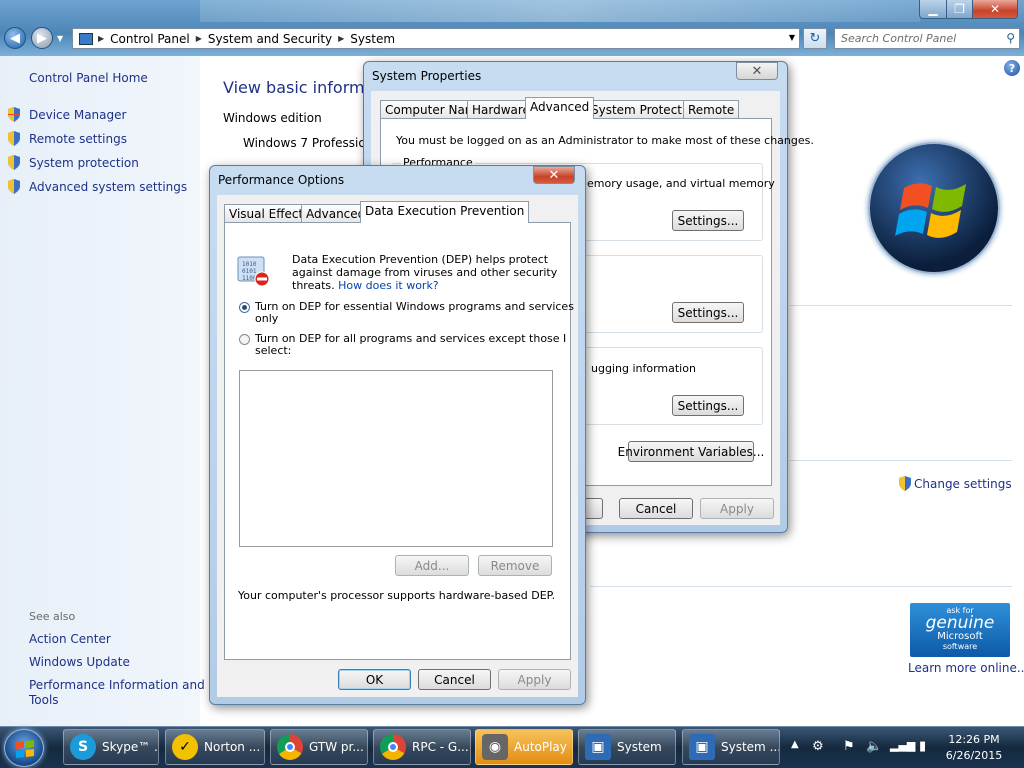 This screenshot has height=768, width=1024. I want to click on shield-icon, so click(905, 483).